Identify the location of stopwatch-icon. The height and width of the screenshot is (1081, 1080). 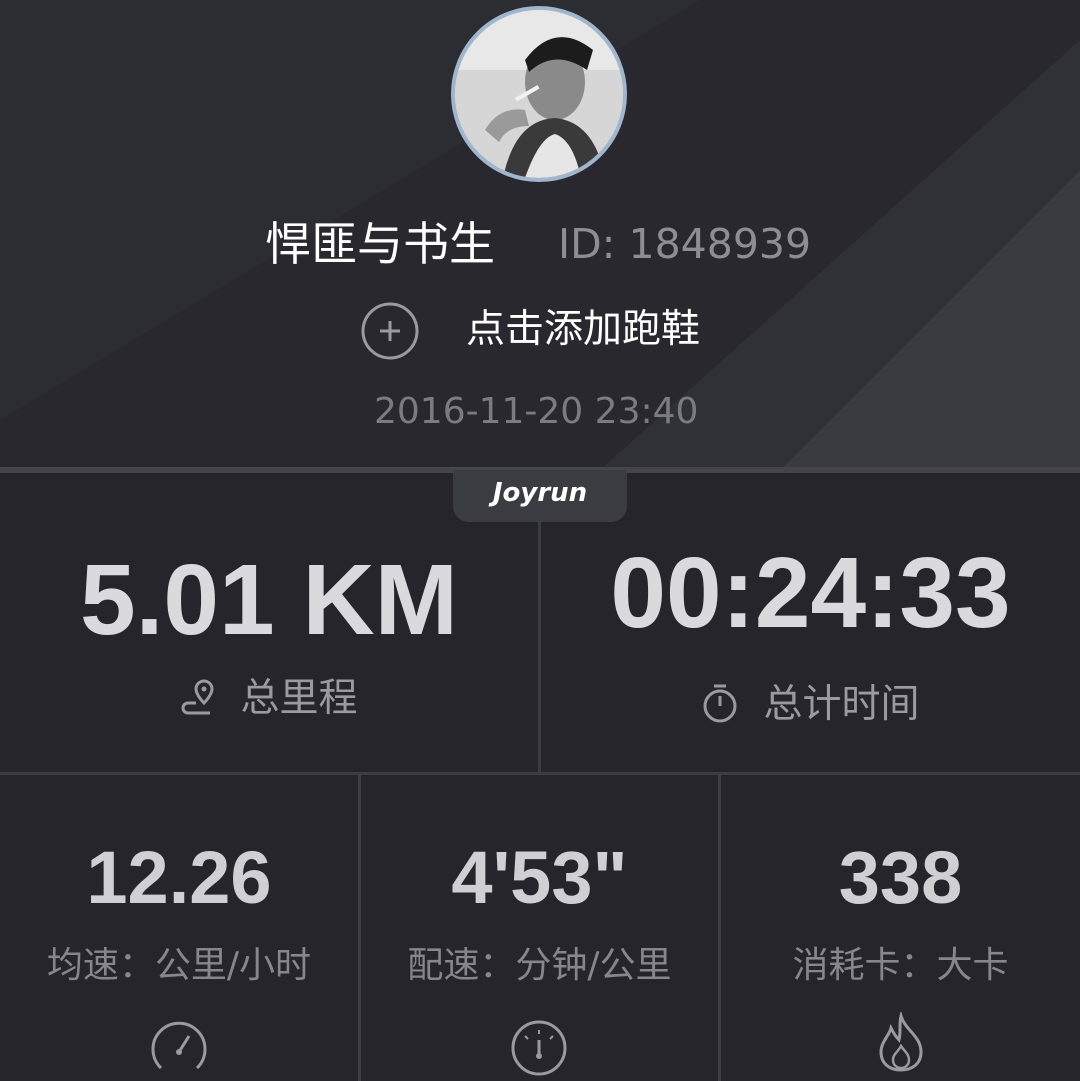
(720, 703).